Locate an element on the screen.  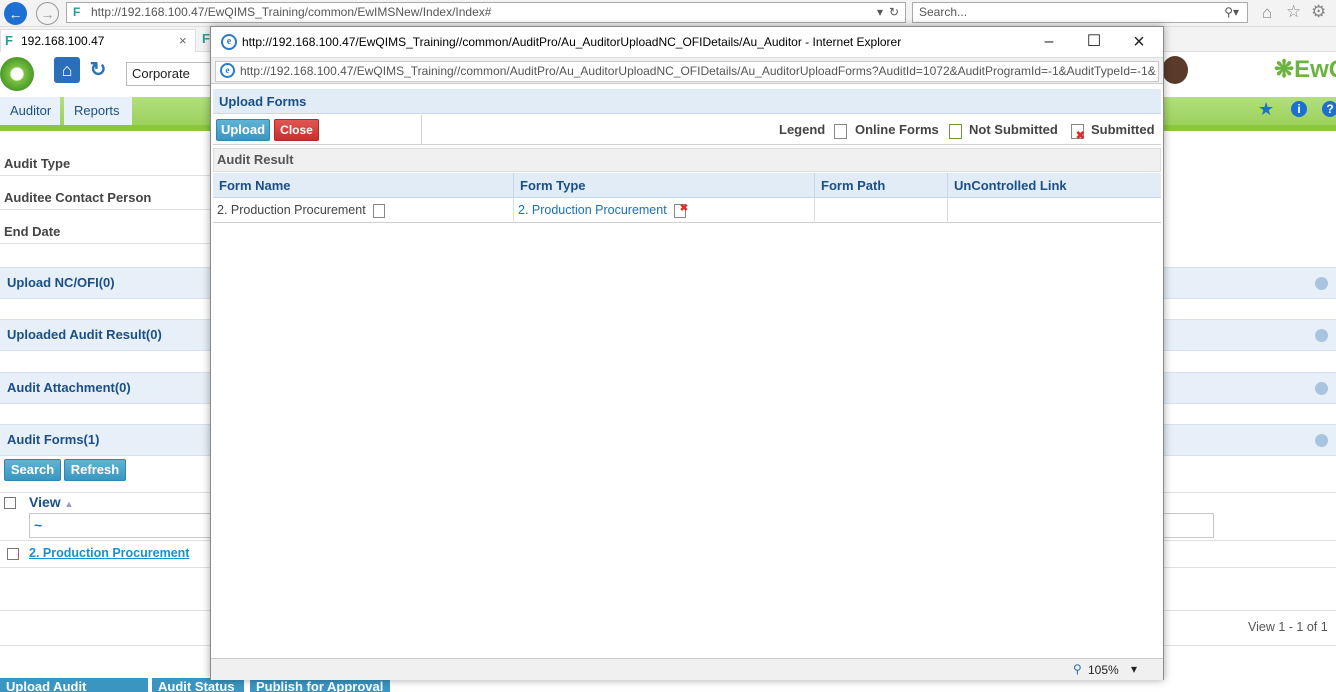
section-audit-forms-title: Audit Forms(1) is located at coordinates (53, 439).